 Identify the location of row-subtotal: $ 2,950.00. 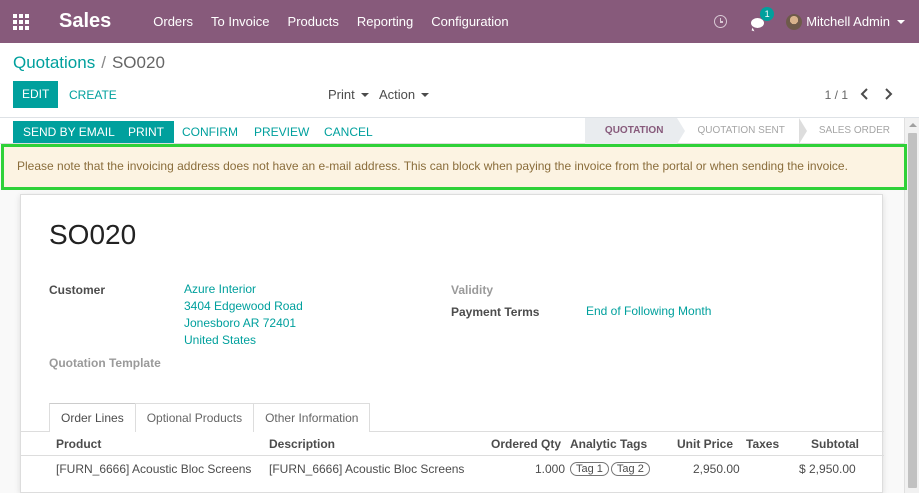
(827, 469).